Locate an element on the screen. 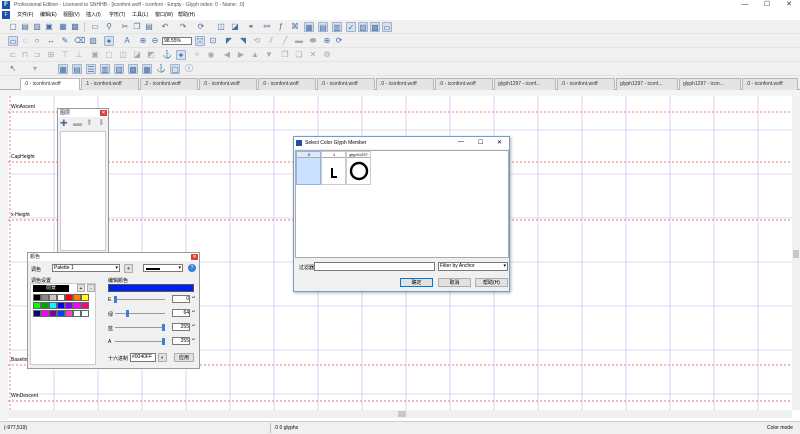 This screenshot has width=800, height=434. redo-icon: ↷ is located at coordinates (183, 27).